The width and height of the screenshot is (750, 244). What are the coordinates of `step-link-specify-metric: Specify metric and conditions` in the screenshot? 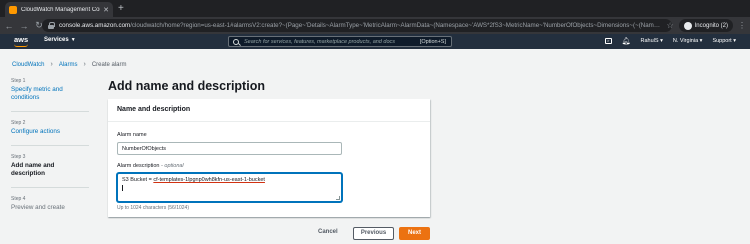 It's located at (50, 94).